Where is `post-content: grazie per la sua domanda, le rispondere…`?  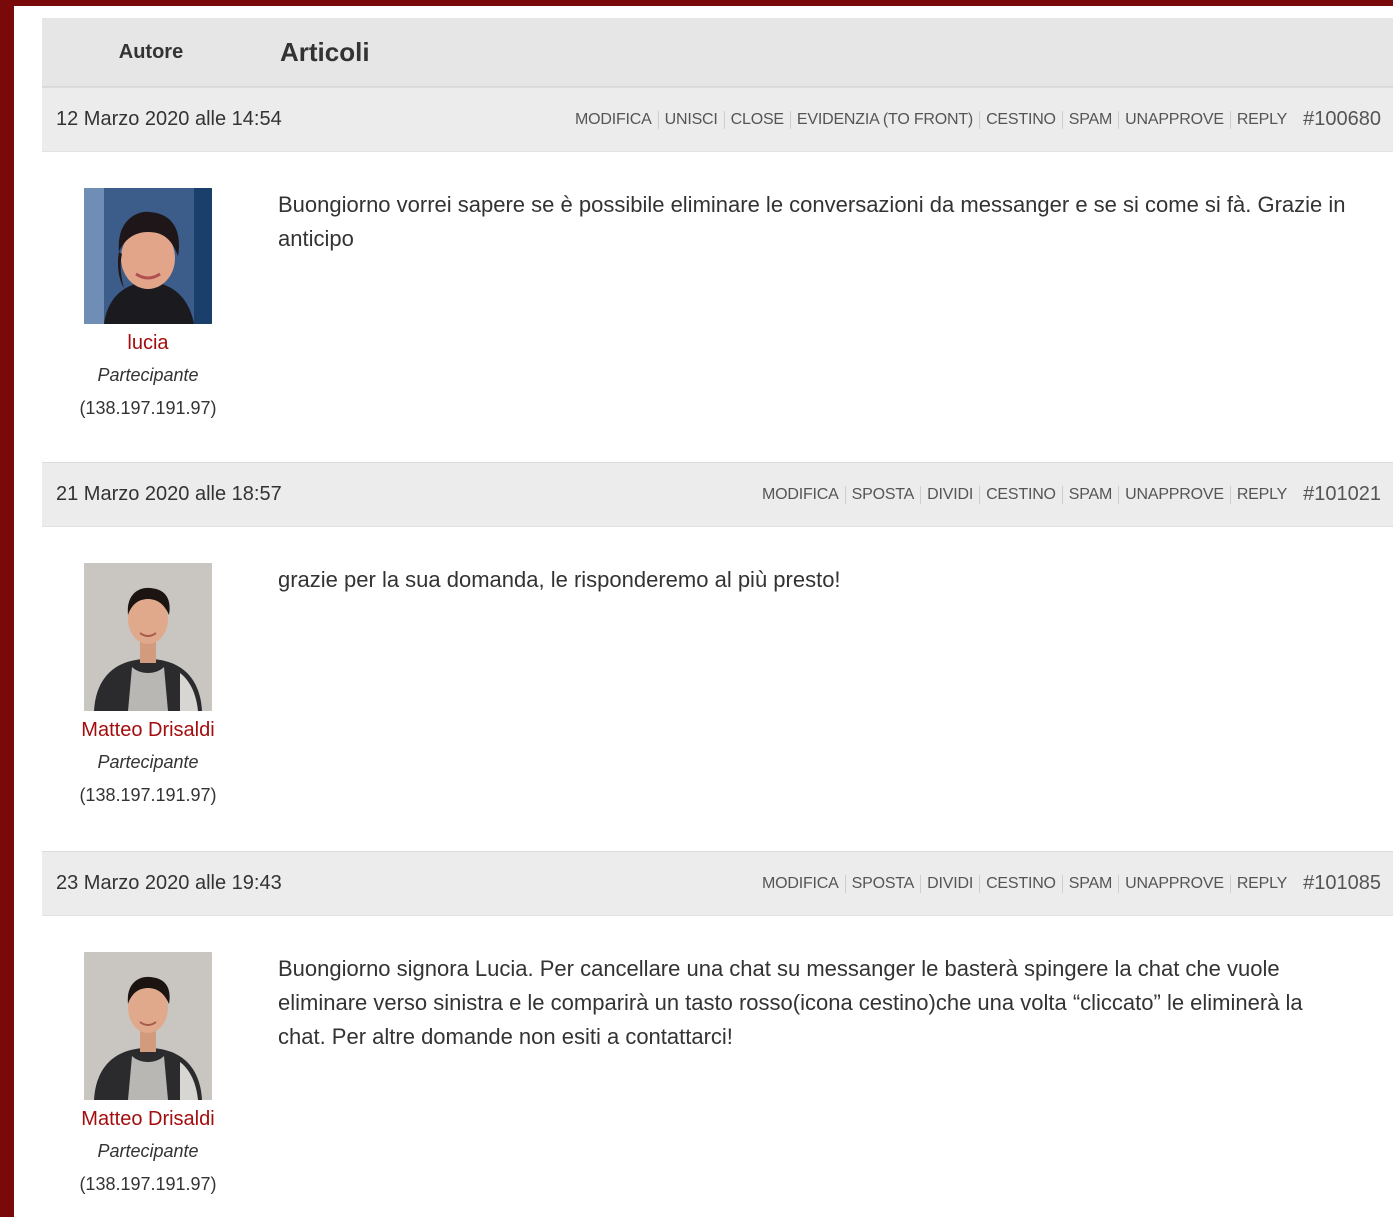 post-content: grazie per la sua domanda, le rispondere… is located at coordinates (559, 579).